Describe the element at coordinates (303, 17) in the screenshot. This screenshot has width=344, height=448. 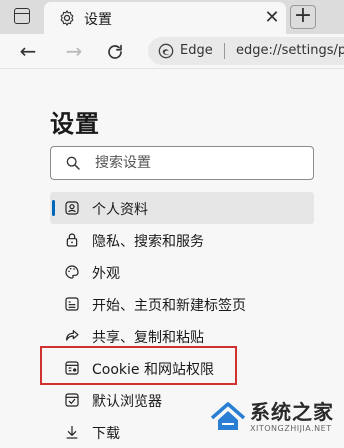
I see `new-tab-button: +` at that location.